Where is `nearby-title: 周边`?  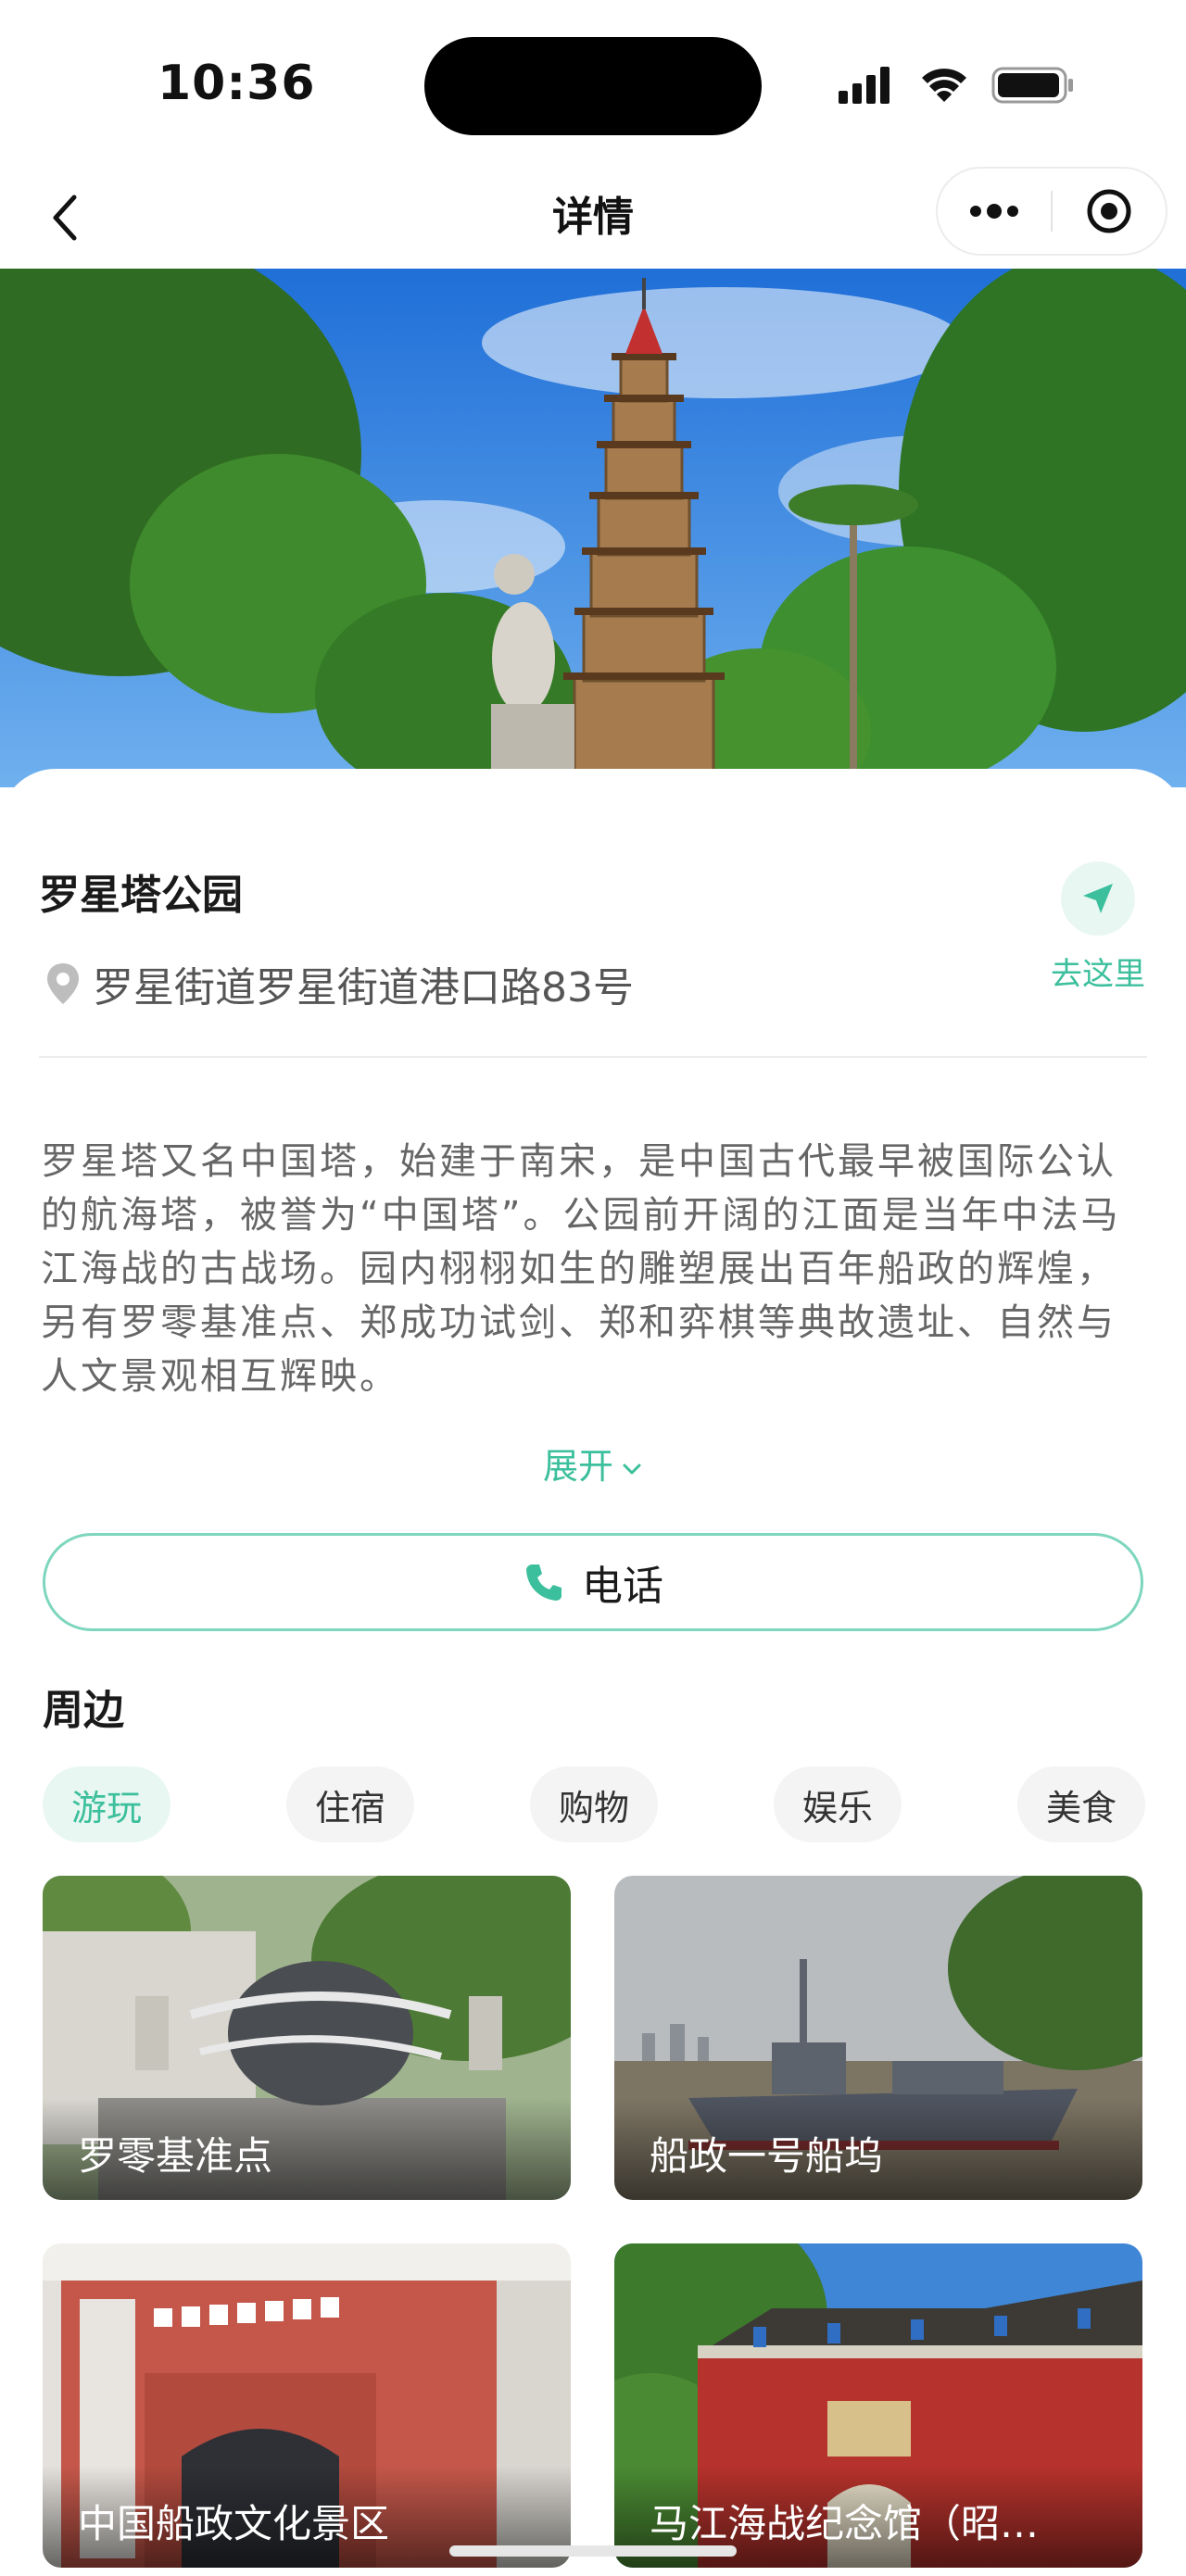
nearby-title: 周边 is located at coordinates (83, 1710).